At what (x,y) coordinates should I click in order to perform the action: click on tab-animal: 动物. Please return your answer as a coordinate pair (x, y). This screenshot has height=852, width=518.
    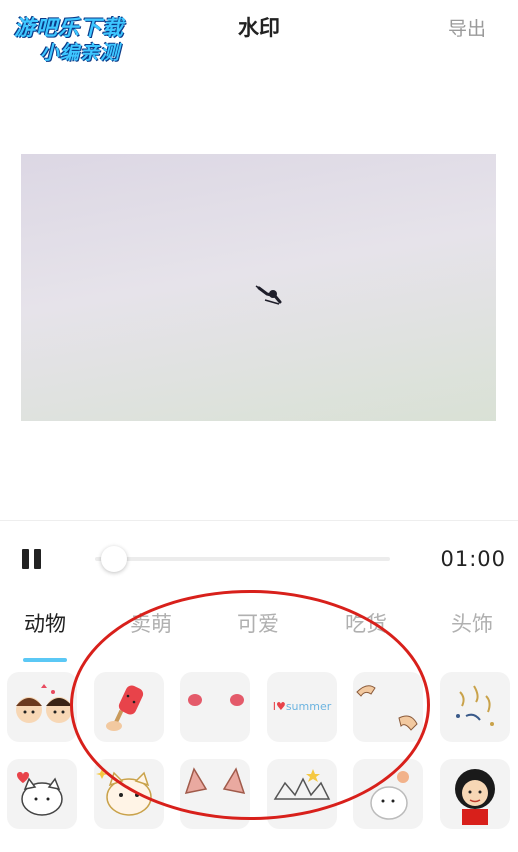
    Looking at the image, I should click on (45, 623).